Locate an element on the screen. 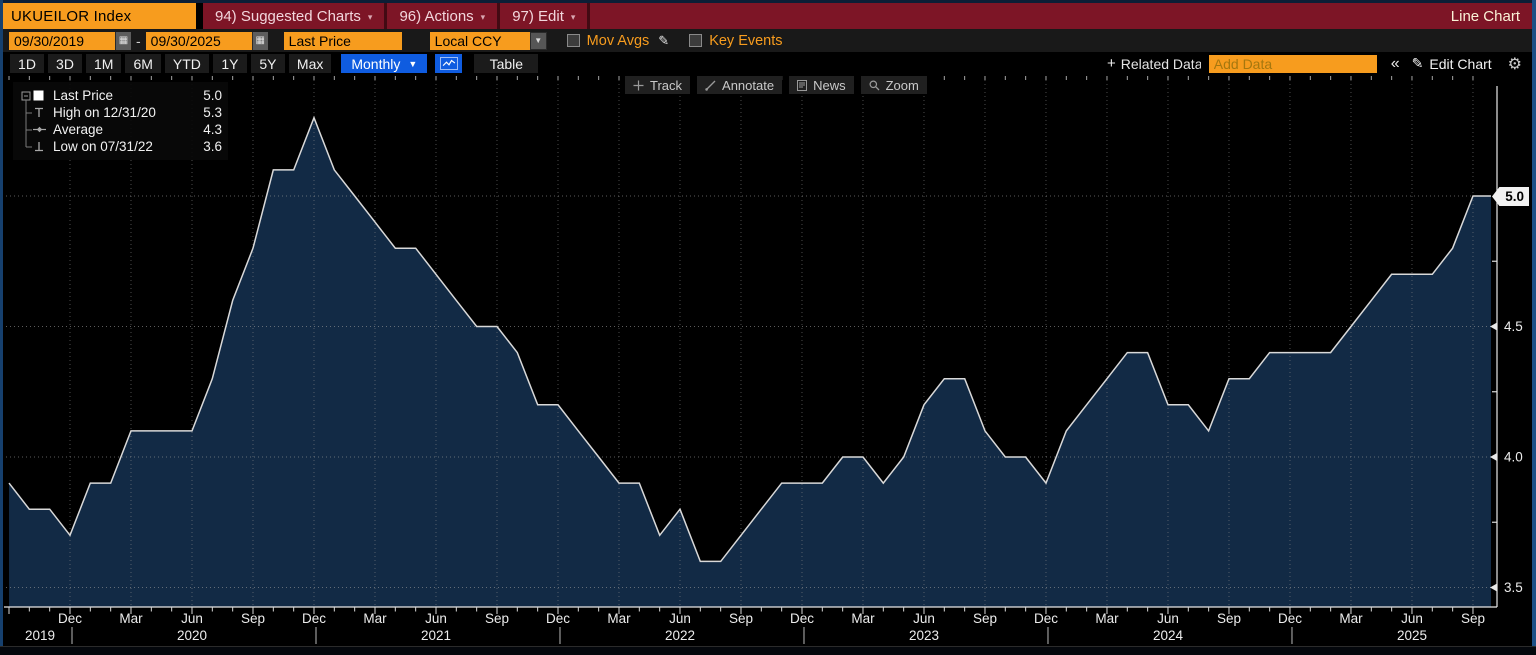 This screenshot has width=1536, height=655. chart-tools: Track Annotate News Zoom is located at coordinates (776, 85).